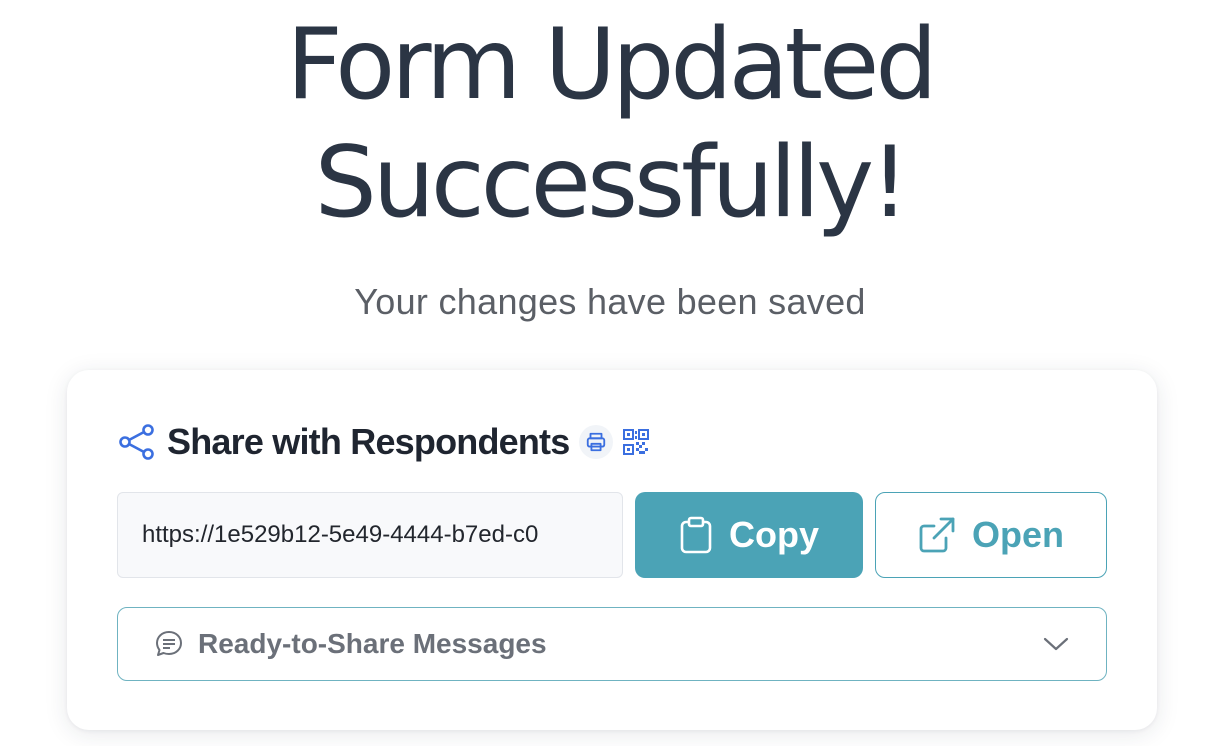  Describe the element at coordinates (169, 644) in the screenshot. I see `chat-bubble-icon` at that location.